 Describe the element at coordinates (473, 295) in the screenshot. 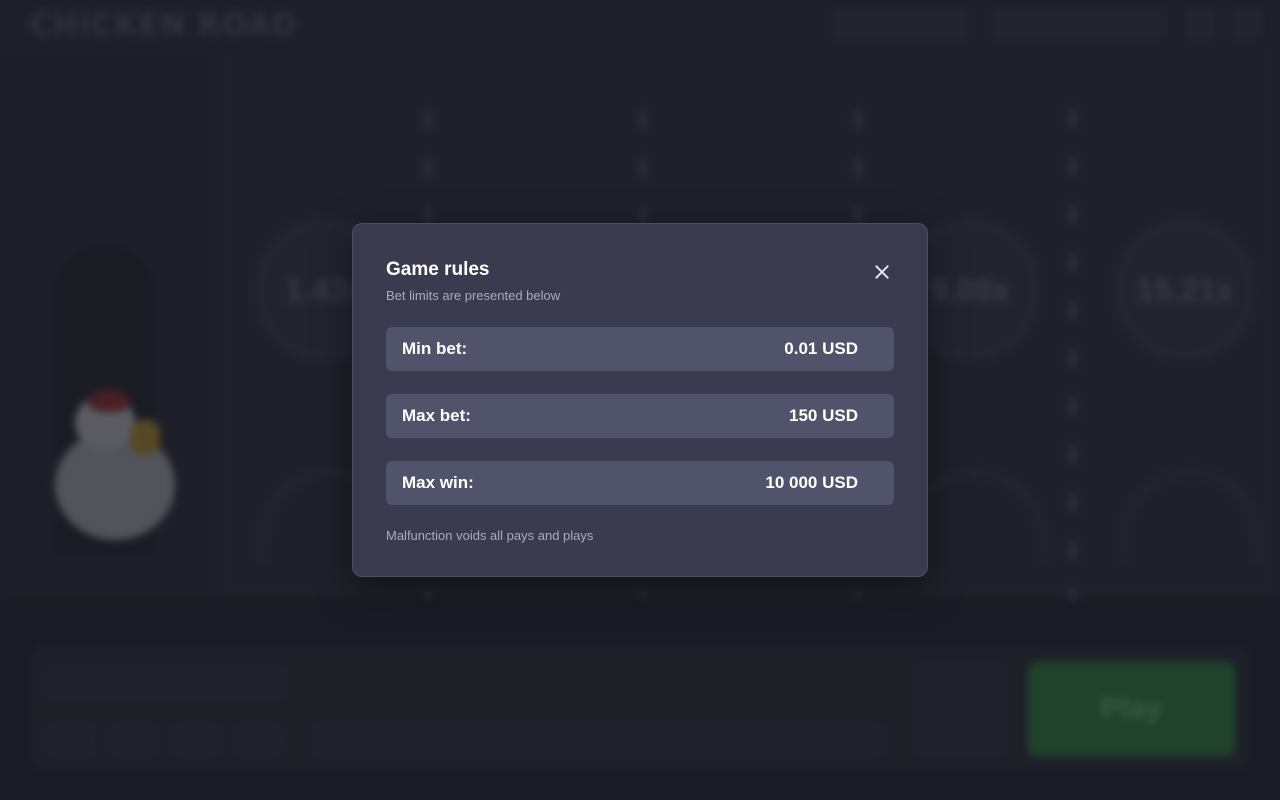

I see `modal-subtitle: Bet limits are presented below` at that location.